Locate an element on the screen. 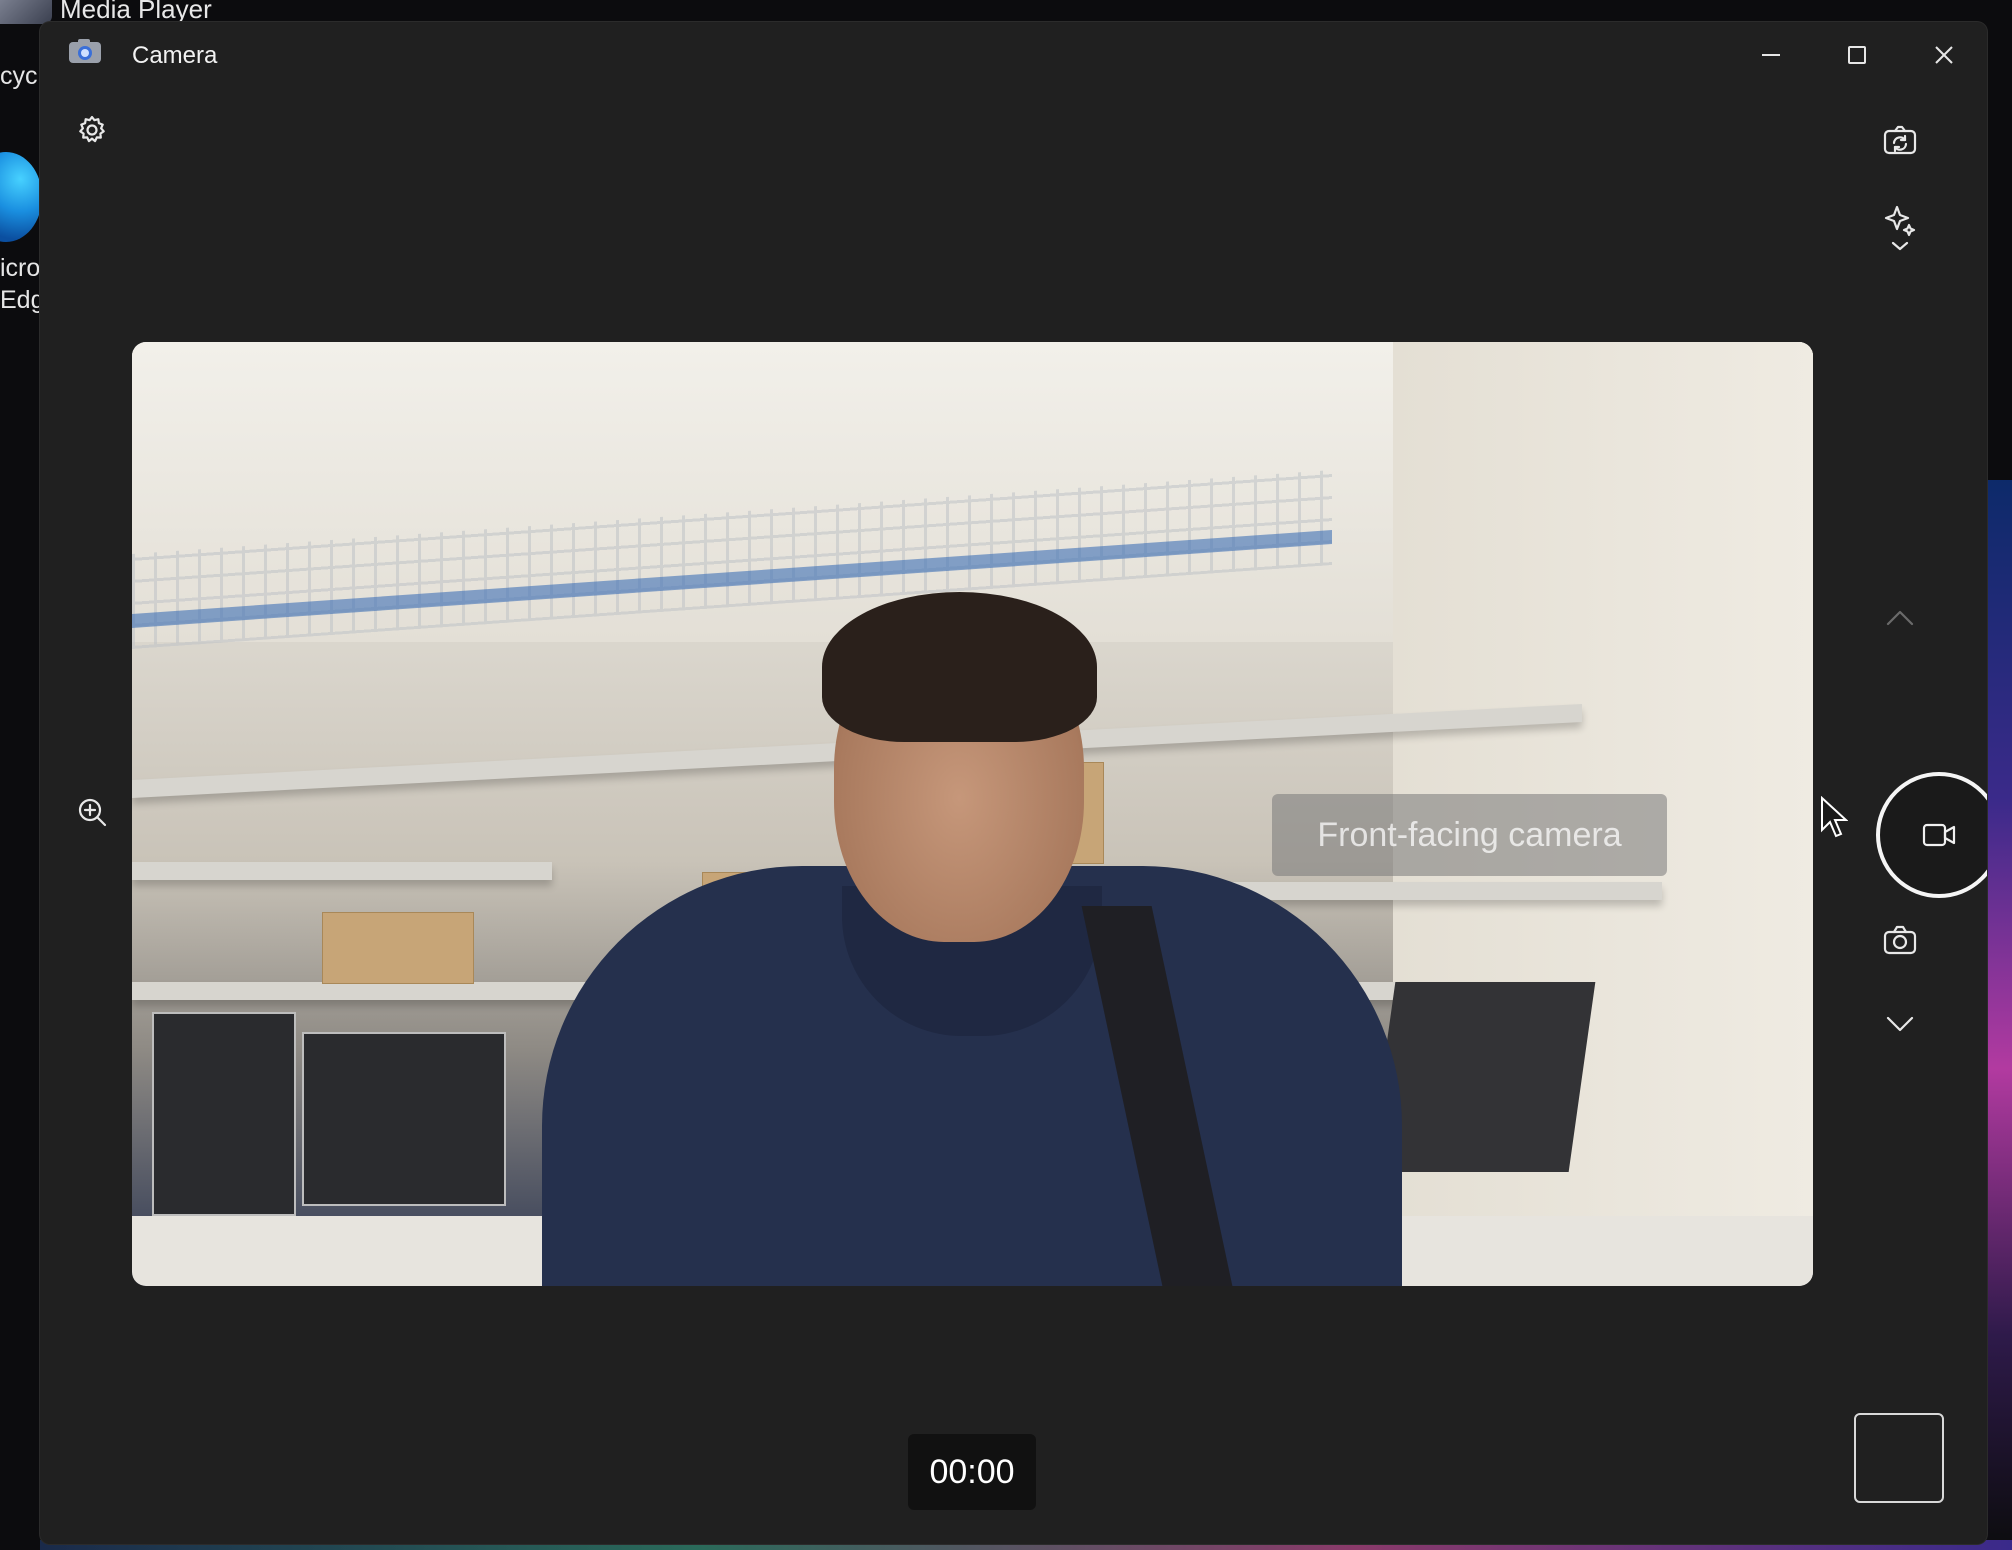 This screenshot has height=1550, width=2012. maximize-button is located at coordinates (1857, 55).